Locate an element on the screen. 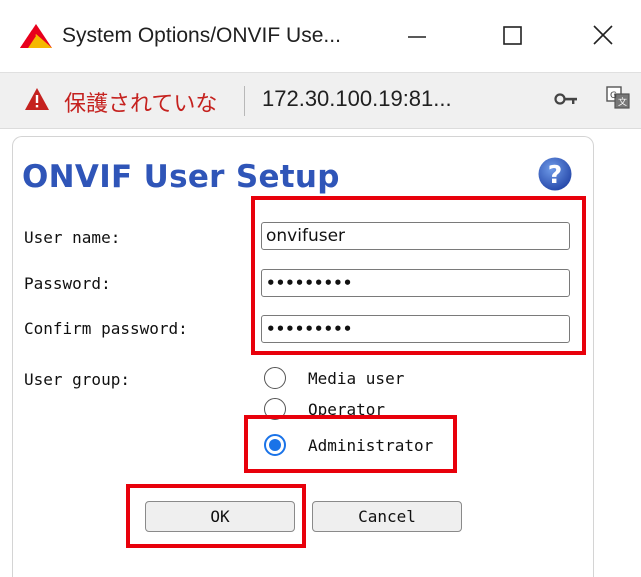 This screenshot has width=641, height=577. app-icon is located at coordinates (36, 36).